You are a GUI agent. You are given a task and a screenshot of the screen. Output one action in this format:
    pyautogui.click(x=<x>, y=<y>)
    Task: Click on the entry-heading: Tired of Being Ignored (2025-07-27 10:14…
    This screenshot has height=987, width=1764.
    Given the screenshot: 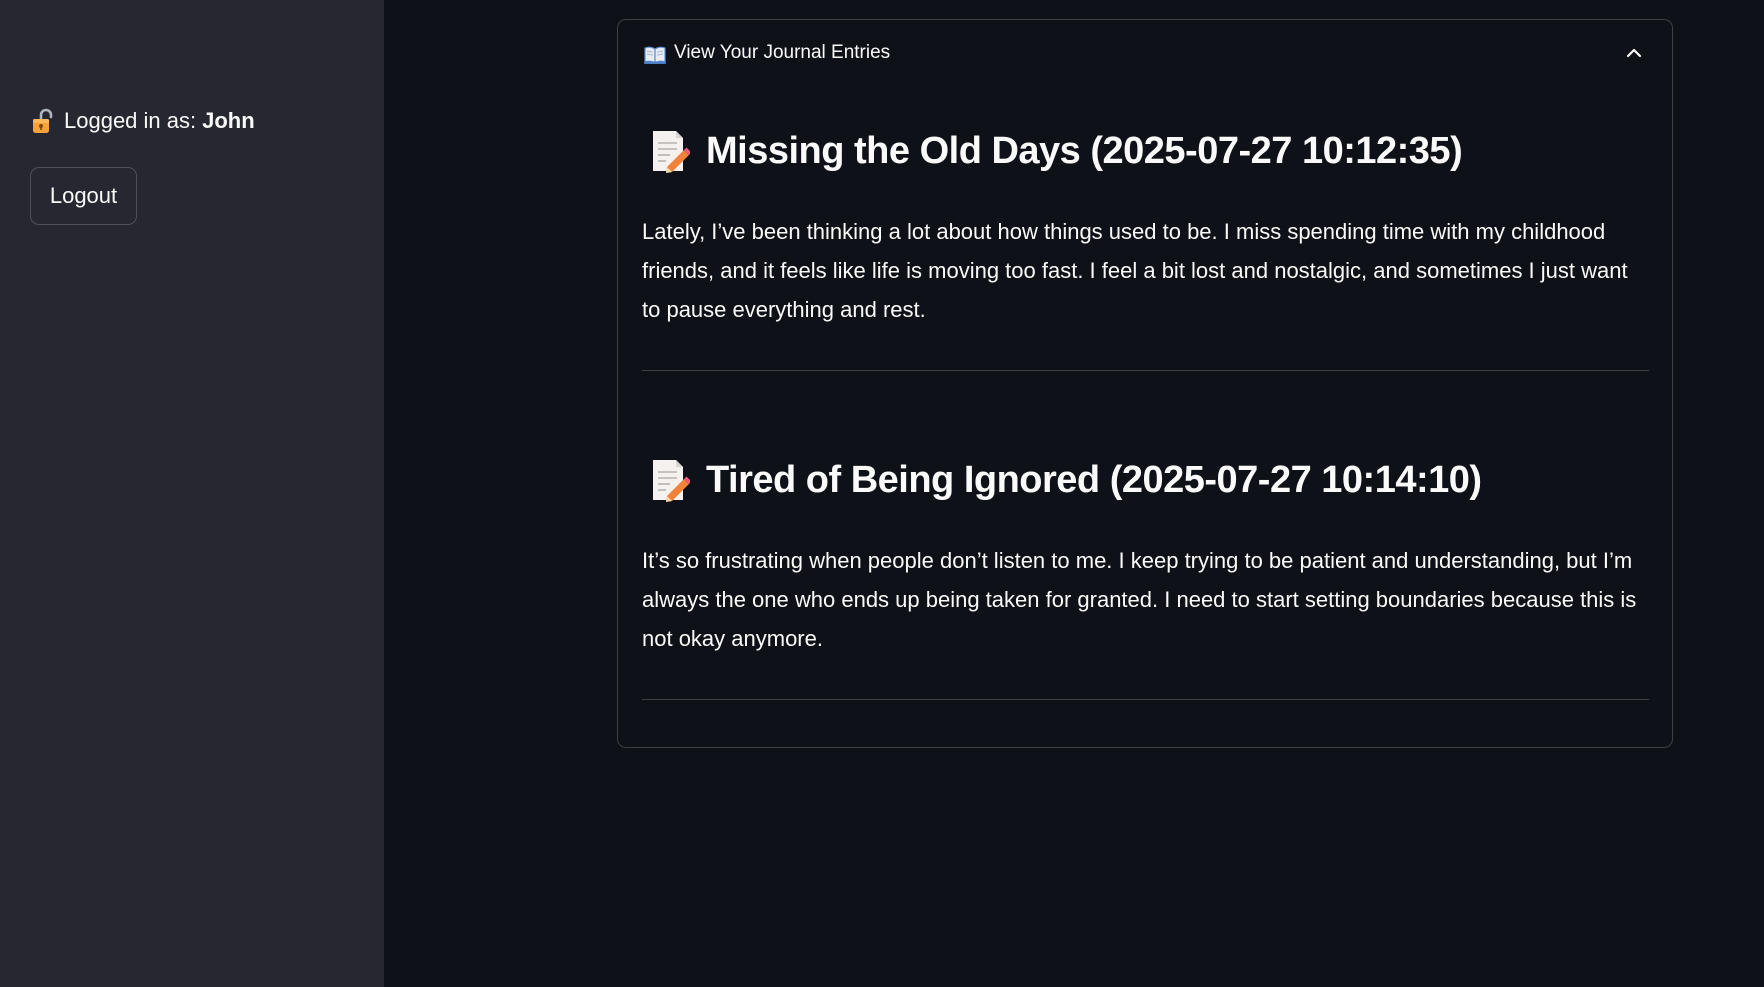 What is the action you would take?
    pyautogui.click(x=1145, y=480)
    